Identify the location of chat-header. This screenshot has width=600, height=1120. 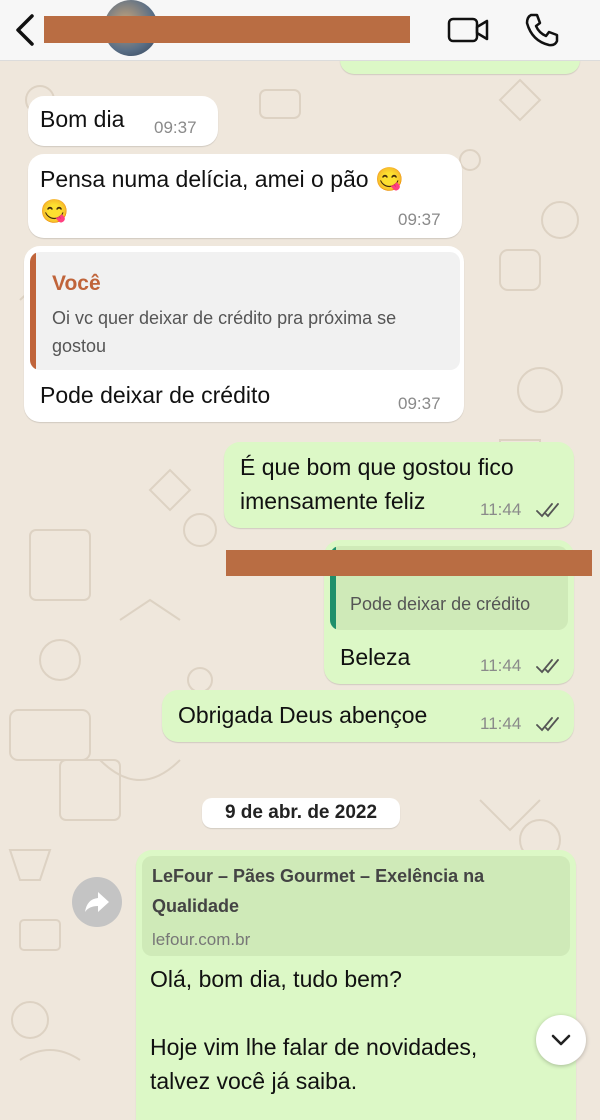
(300, 30).